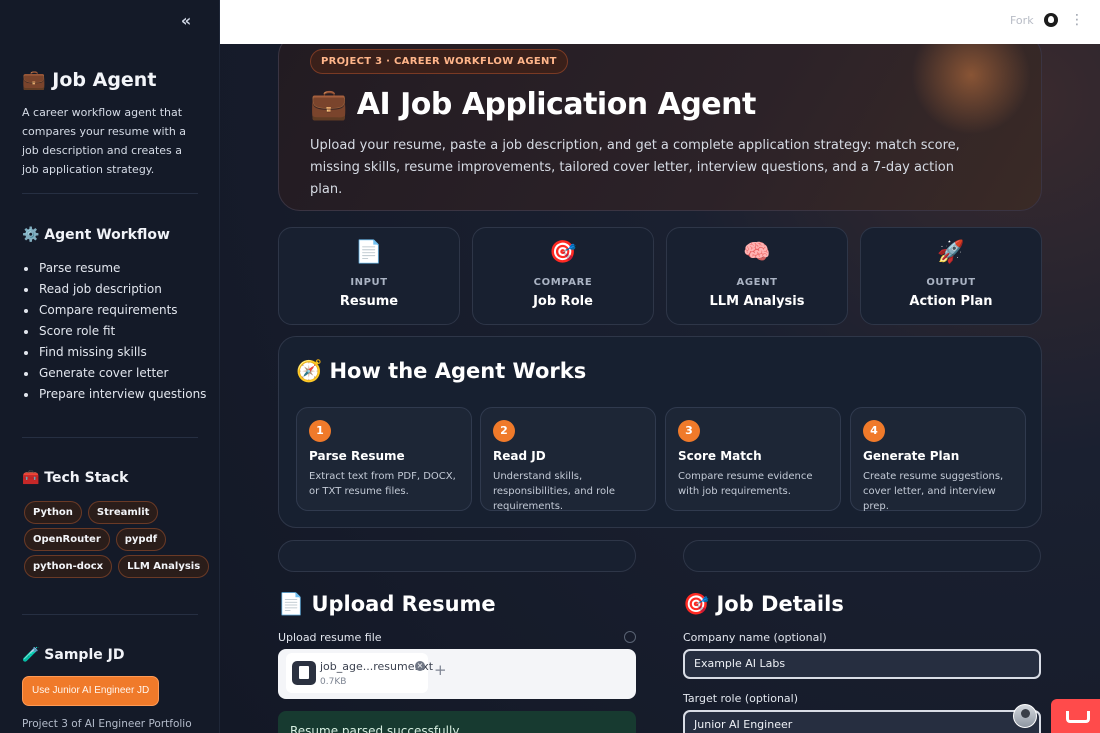 Image resolution: width=1100 pixels, height=733 pixels. What do you see at coordinates (757, 252) in the screenshot?
I see `brain-icon: 🧠` at bounding box center [757, 252].